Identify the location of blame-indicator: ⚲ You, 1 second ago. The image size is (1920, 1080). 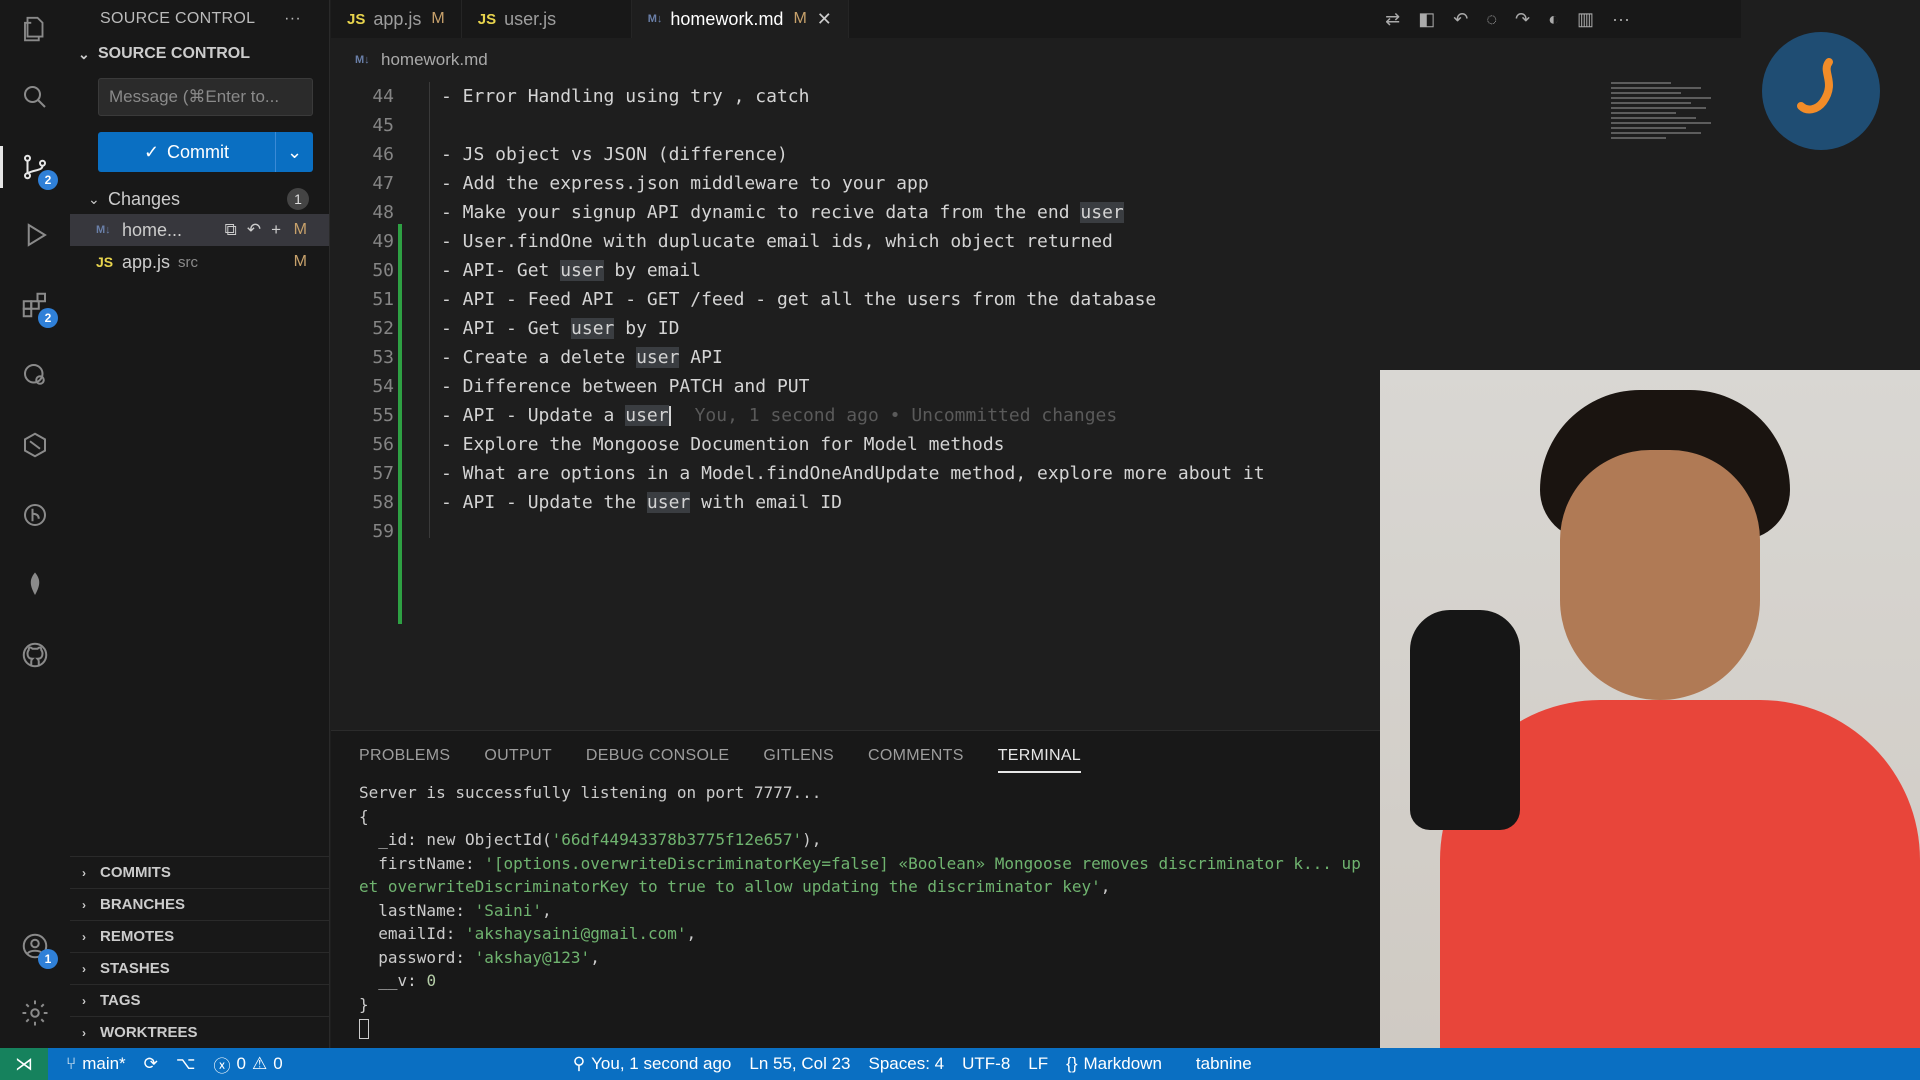
(652, 1064).